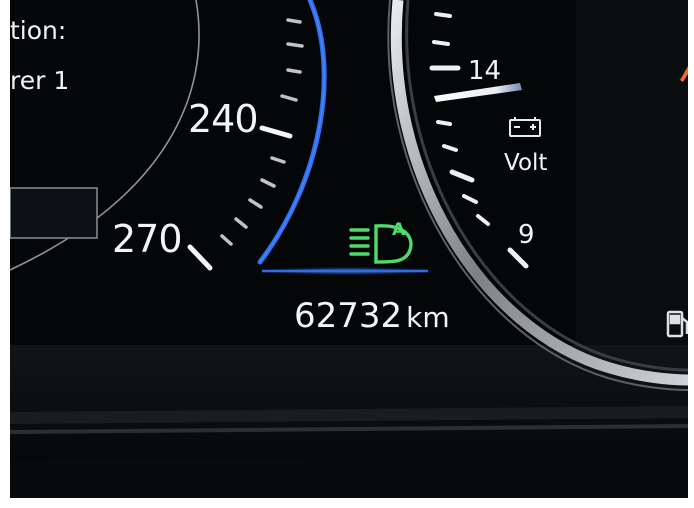  I want to click on speed-label-270: 270, so click(147, 239).